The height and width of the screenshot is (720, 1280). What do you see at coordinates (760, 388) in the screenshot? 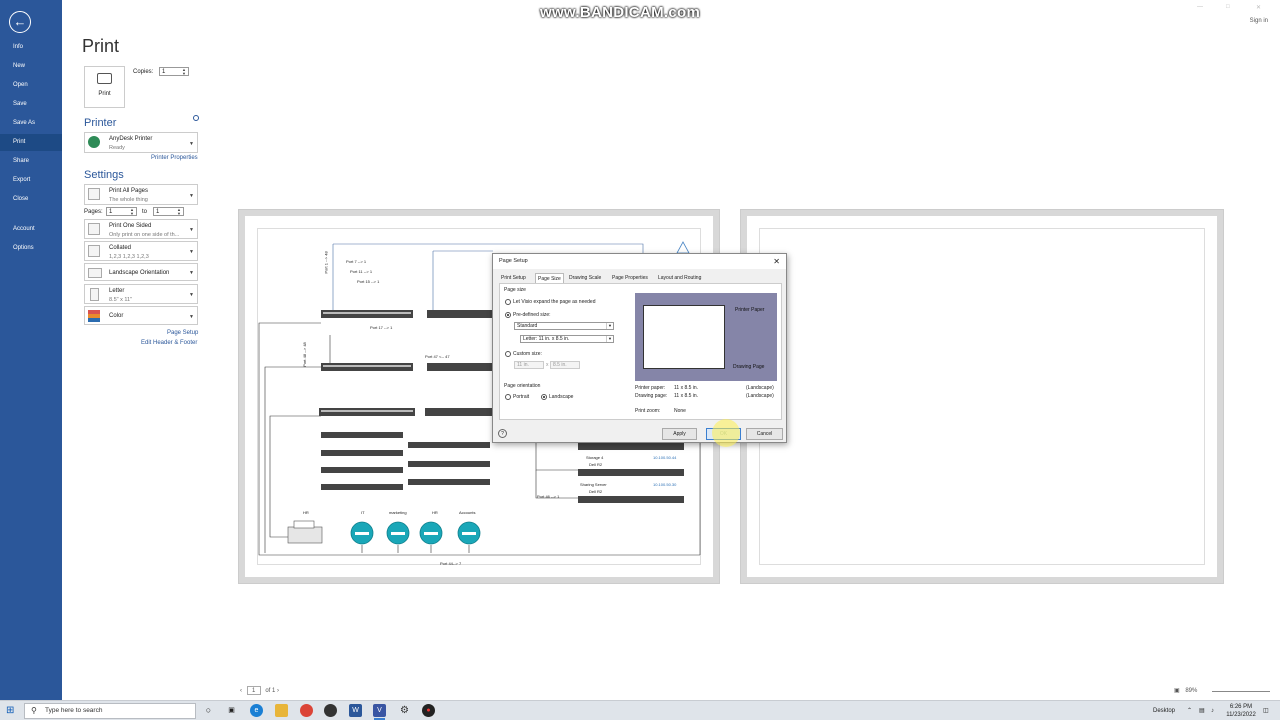
I see `printer-paper-orientation: (Landscape)` at bounding box center [760, 388].